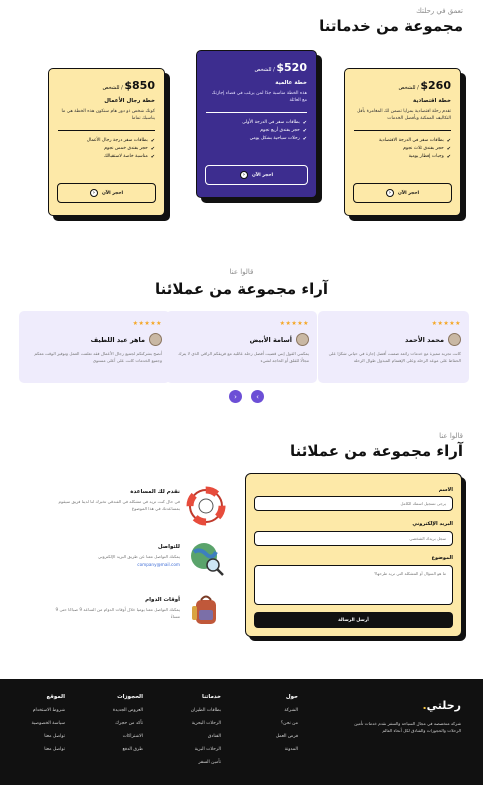 Image resolution: width=483 pixels, height=785 pixels. I want to click on footer-link: الشركة, so click(263, 710).